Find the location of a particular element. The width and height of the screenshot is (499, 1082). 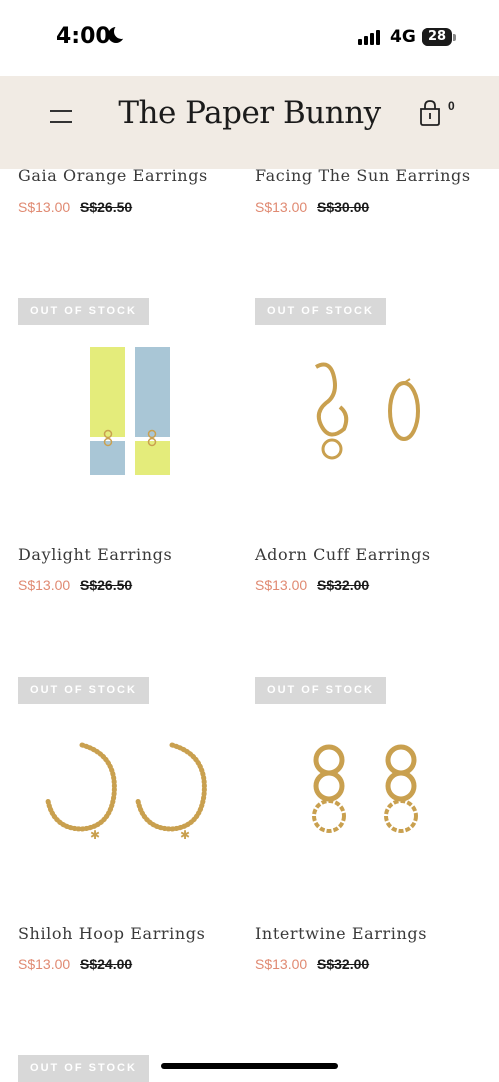

product-title: Facing The Sun Earrings is located at coordinates (363, 175).